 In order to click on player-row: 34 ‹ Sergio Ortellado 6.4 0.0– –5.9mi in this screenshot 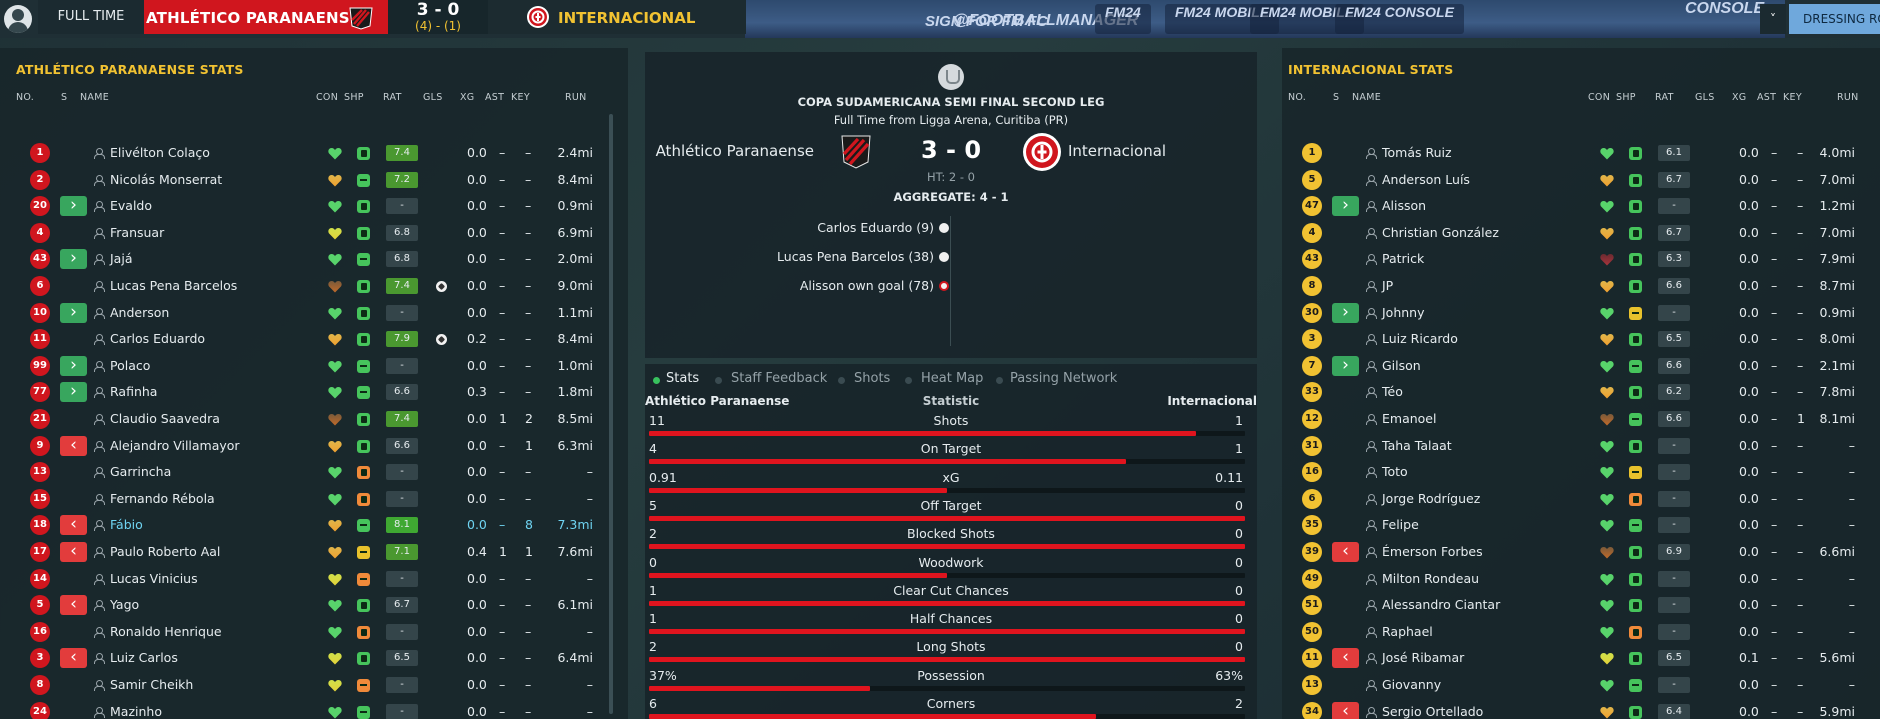, I will do `click(1581, 709)`.